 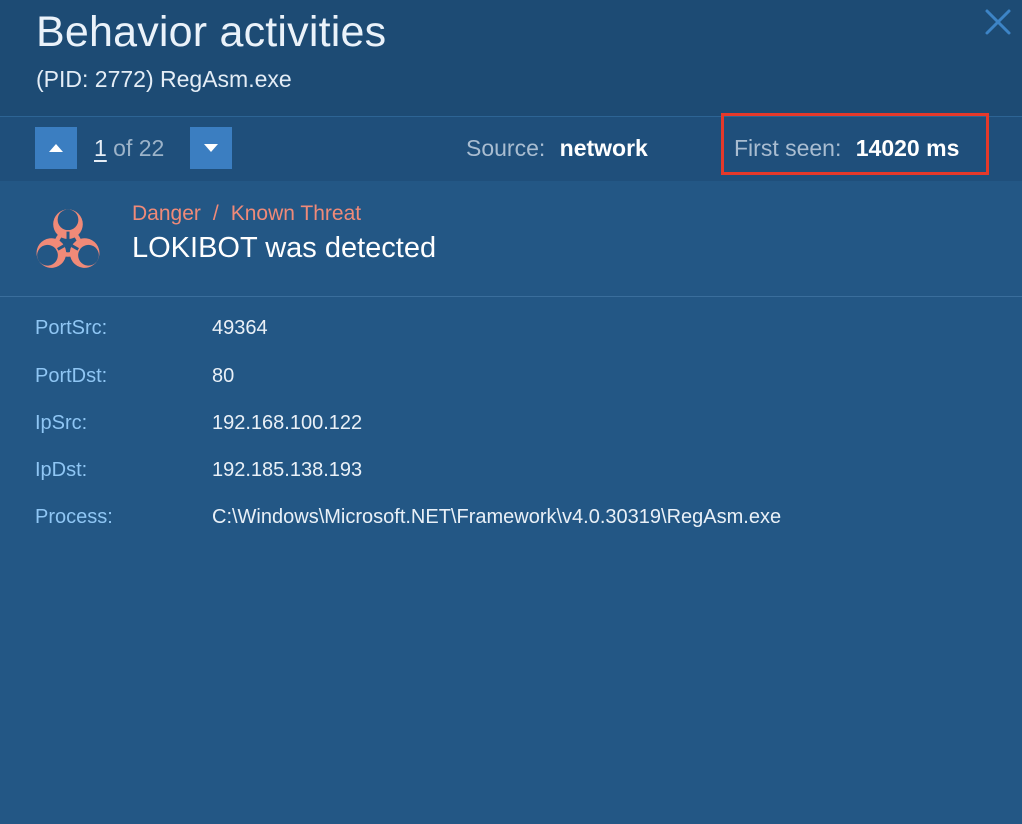 I want to click on source-field: Source: network, so click(x=557, y=148).